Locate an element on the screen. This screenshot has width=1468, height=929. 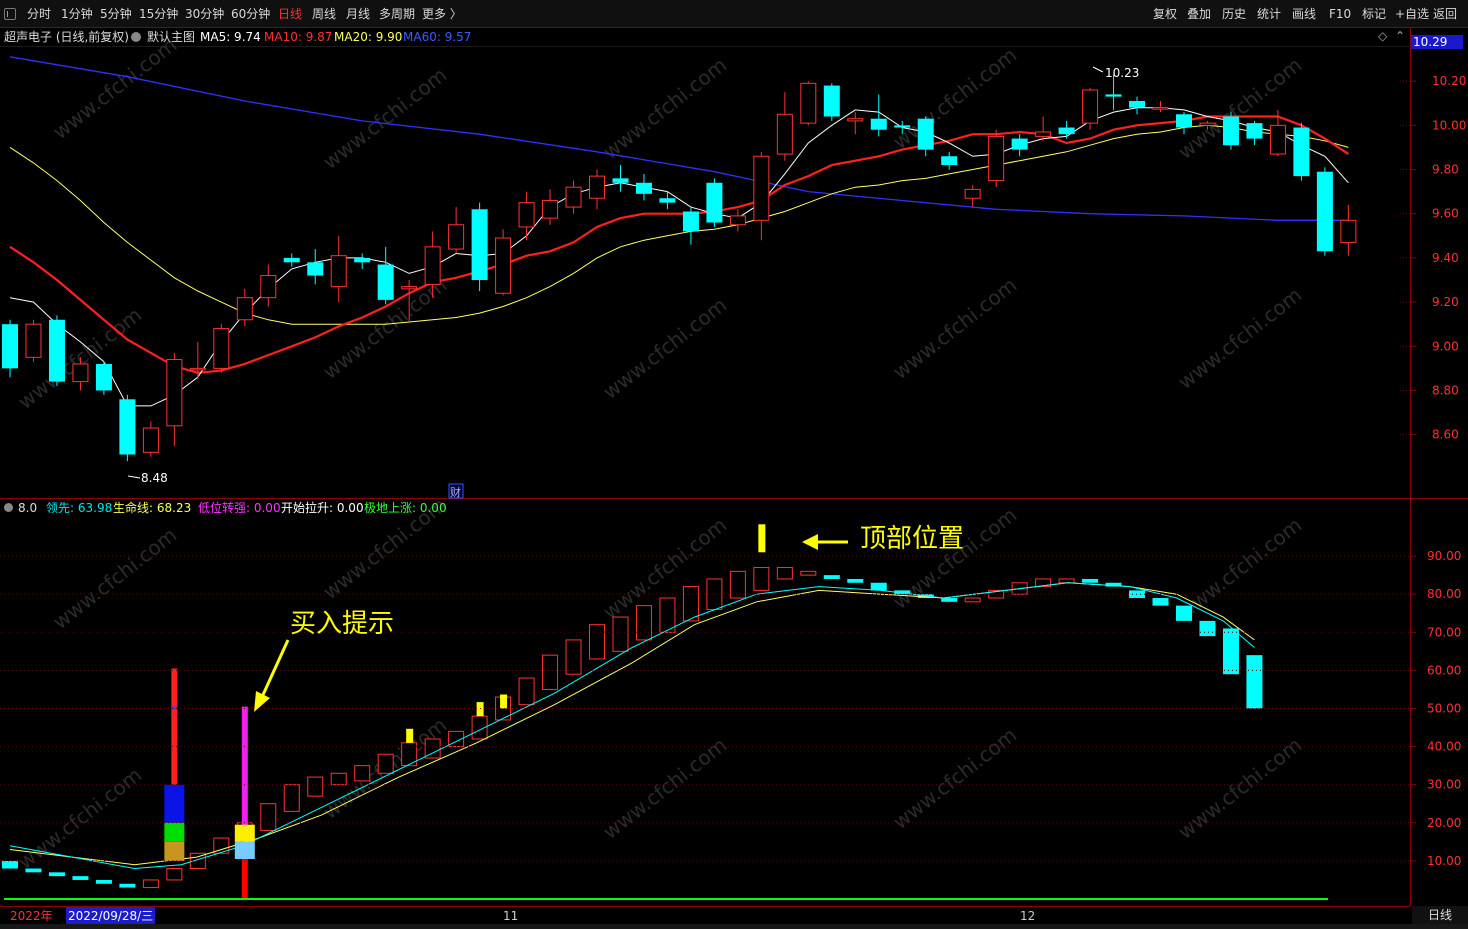
buy-signal-block-yellow is located at coordinates (244, 833).